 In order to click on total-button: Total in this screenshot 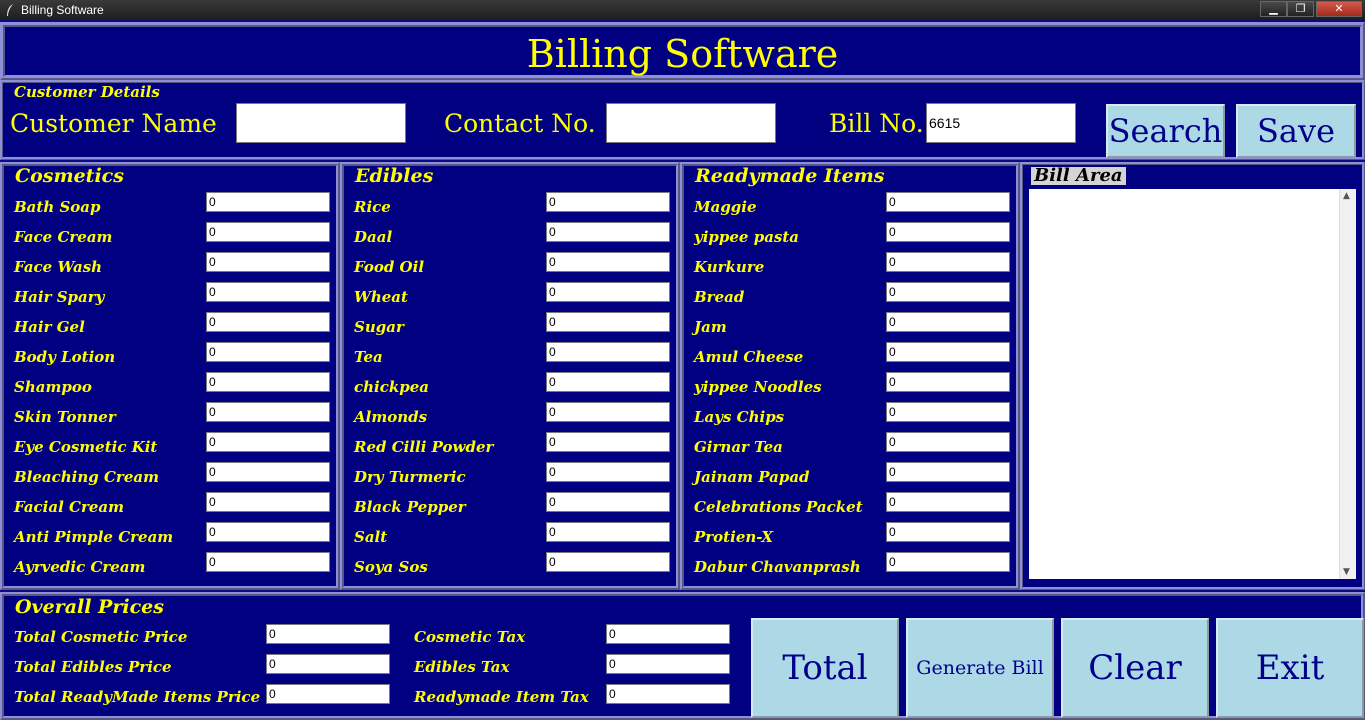, I will do `click(825, 668)`.